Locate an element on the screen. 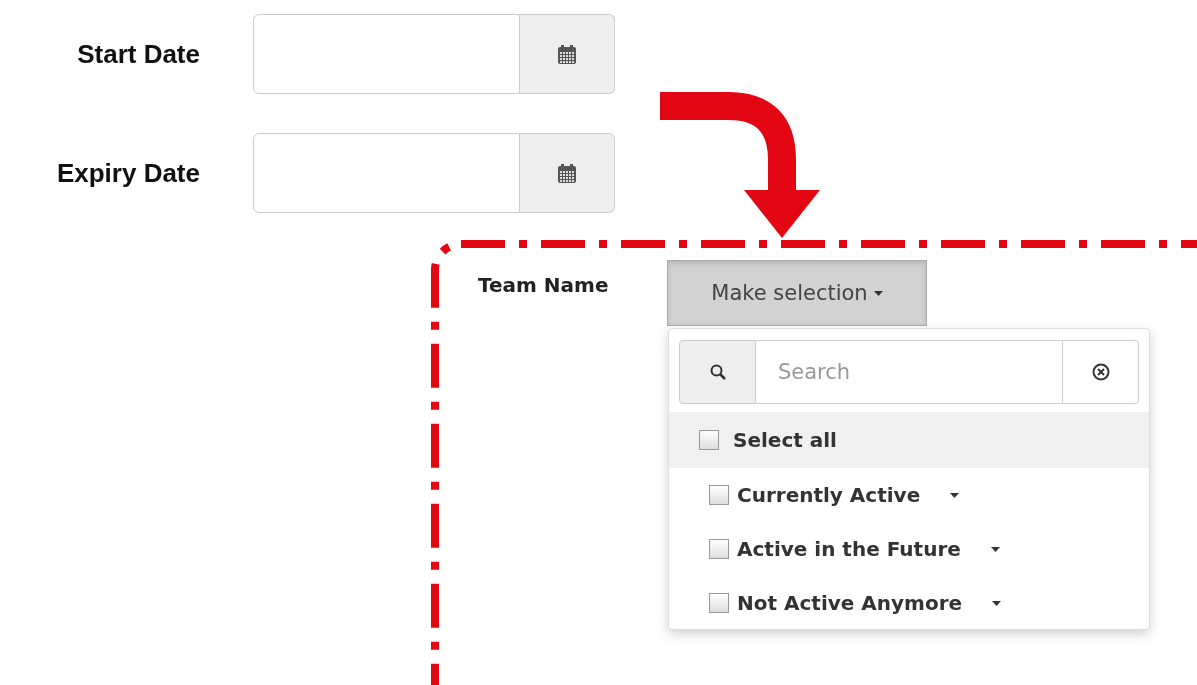 Image resolution: width=1197 pixels, height=685 pixels. option-label: Select all is located at coordinates (785, 440).